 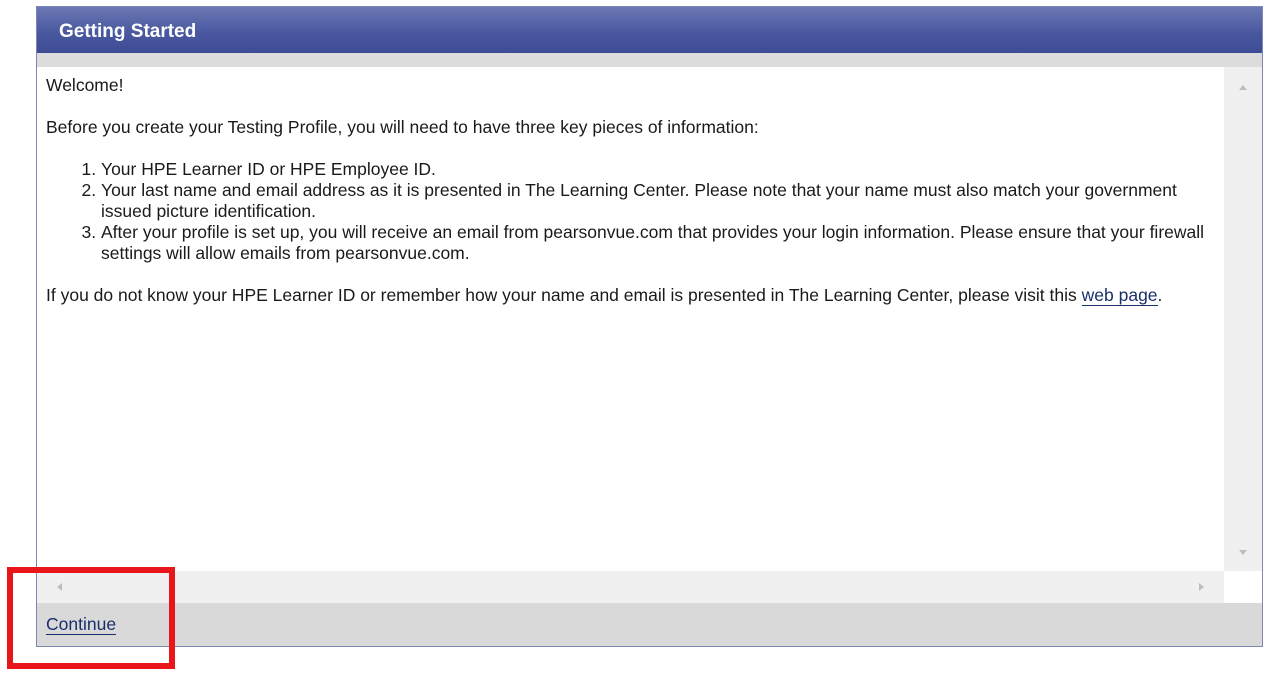 I want to click on scrollbar-corner, so click(x=1243, y=587).